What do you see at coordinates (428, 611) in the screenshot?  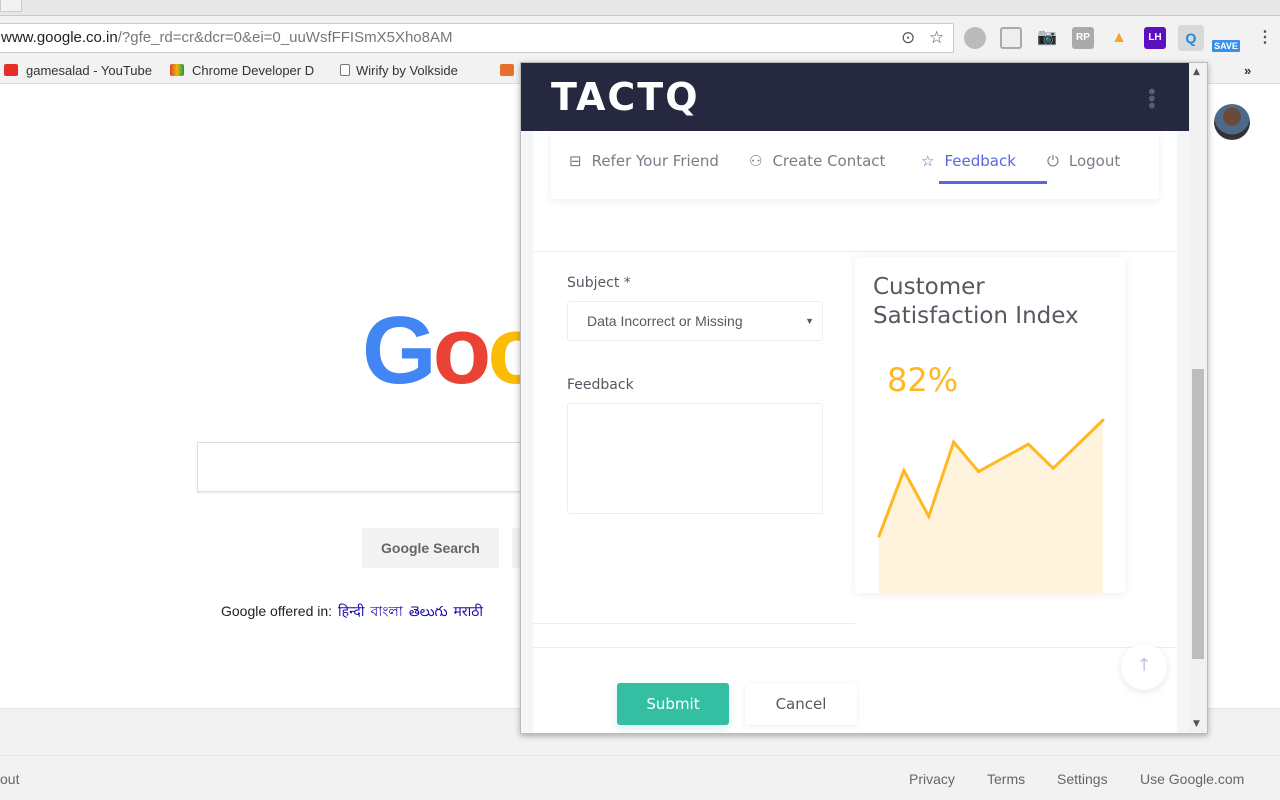 I see `language-link: తెలుగు` at bounding box center [428, 611].